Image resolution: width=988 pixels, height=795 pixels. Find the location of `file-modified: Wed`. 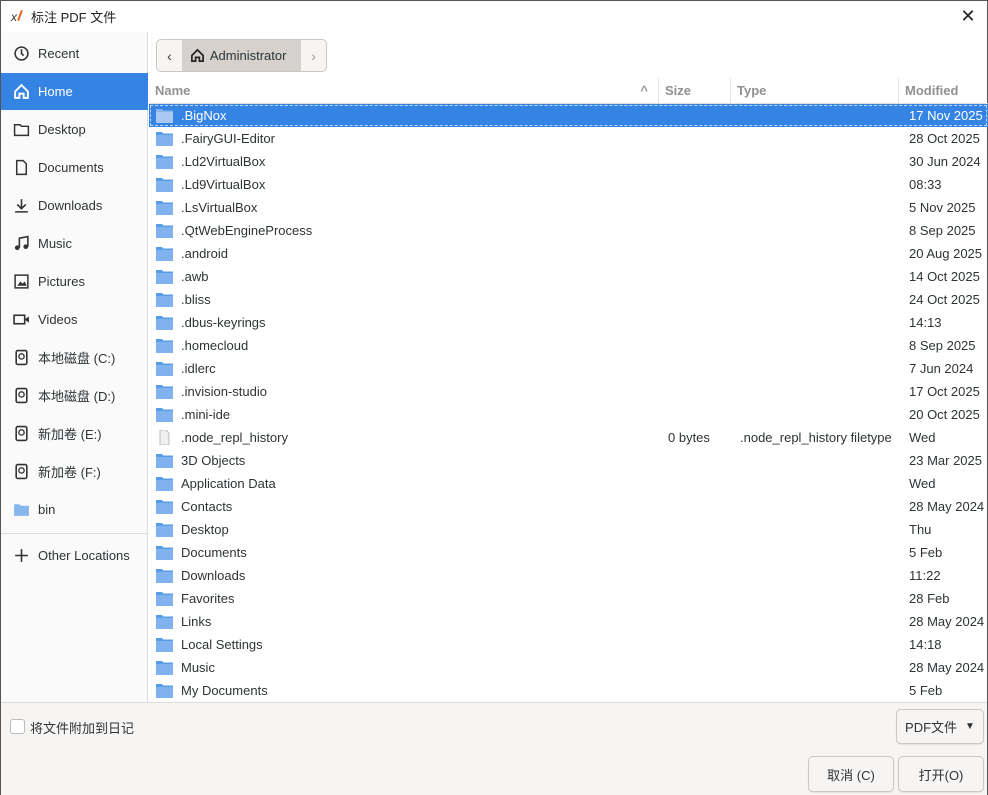

file-modified: Wed is located at coordinates (922, 483).